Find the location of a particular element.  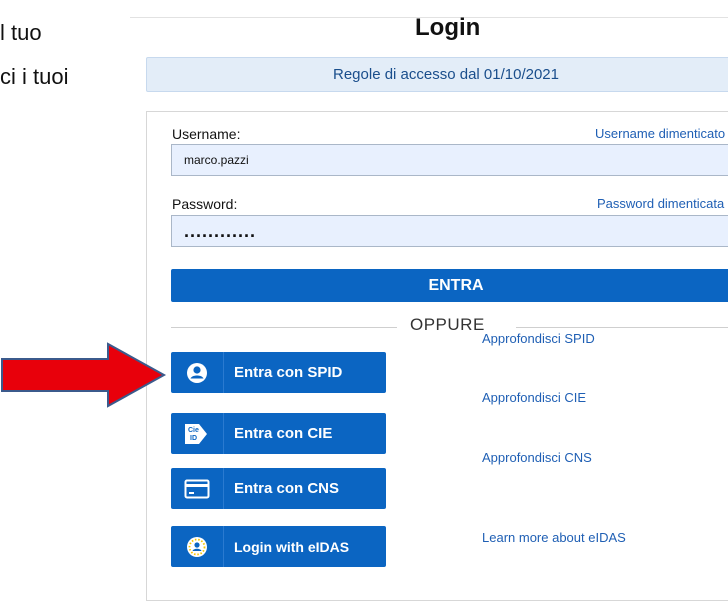

cns-login-button: Entra con CNS is located at coordinates (278, 488).